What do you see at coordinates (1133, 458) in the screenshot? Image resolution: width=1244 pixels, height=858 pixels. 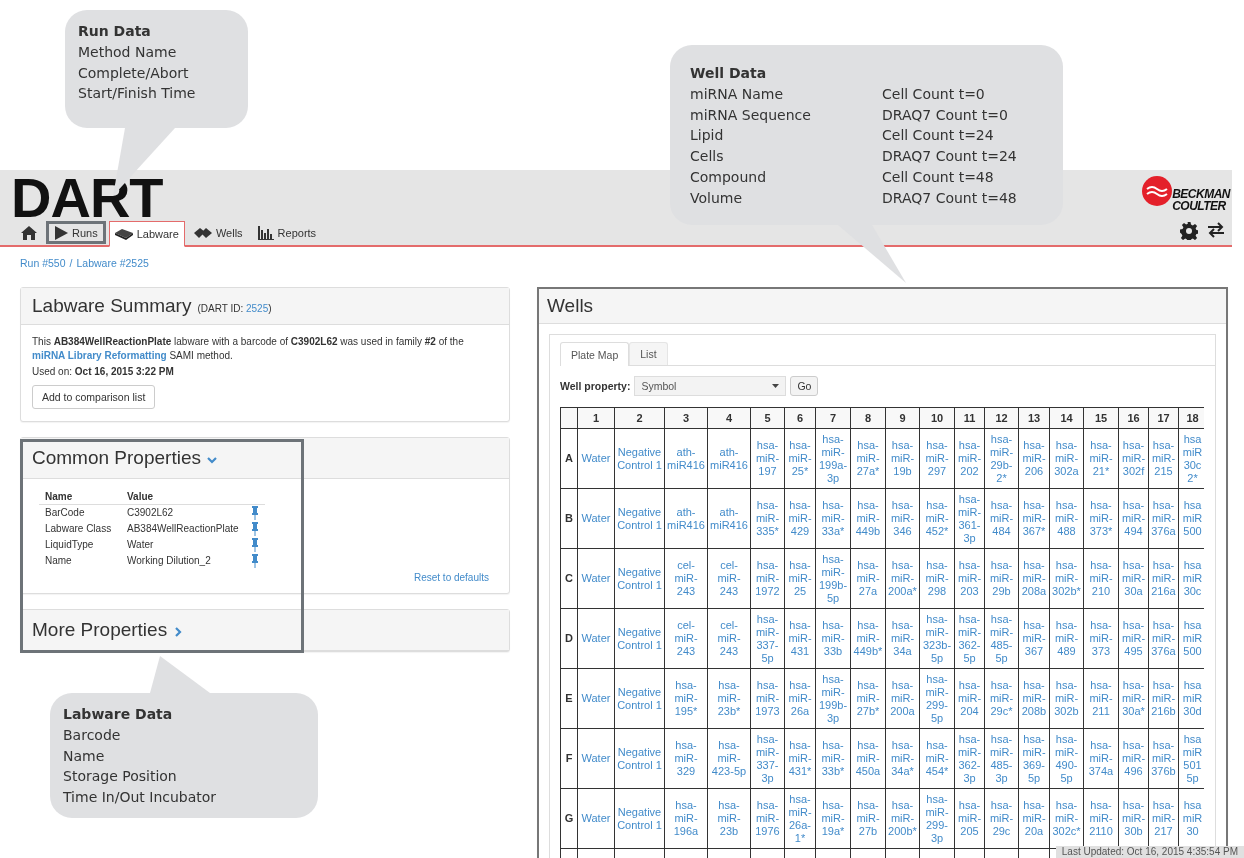 I see `well-cell: hsa-miR-302f` at bounding box center [1133, 458].